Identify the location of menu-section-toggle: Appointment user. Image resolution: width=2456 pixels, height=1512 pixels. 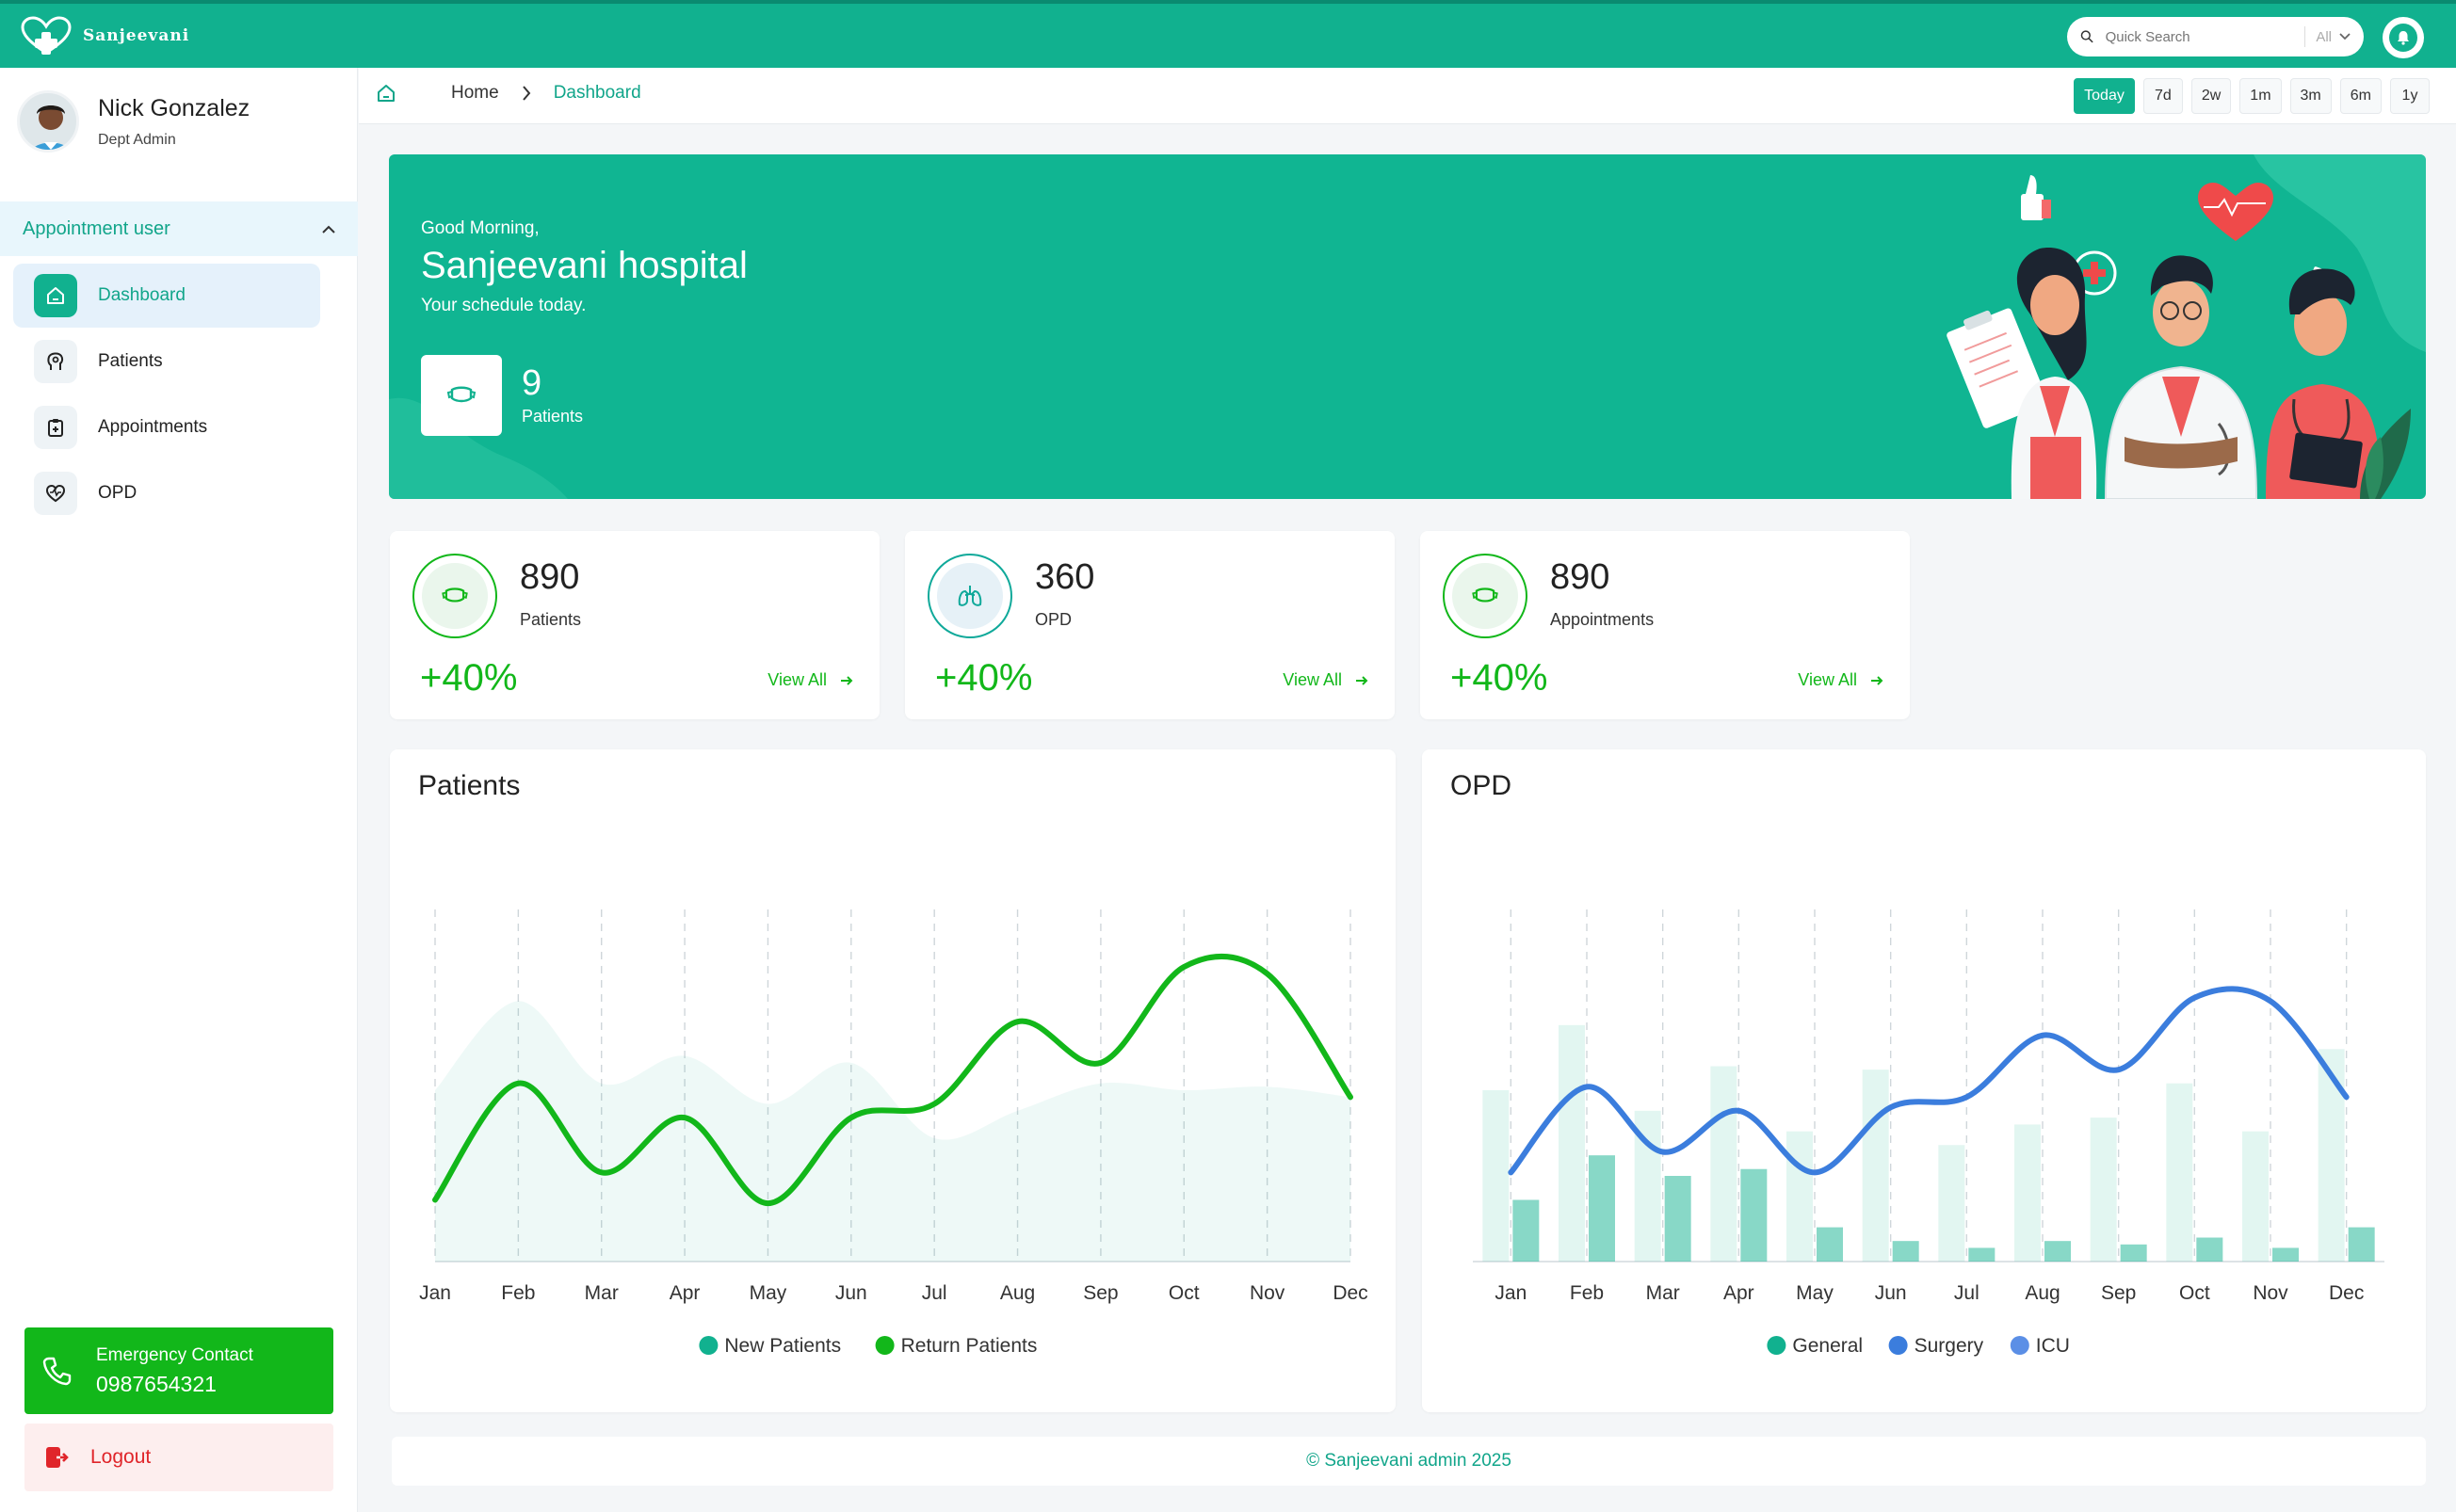
(179, 228).